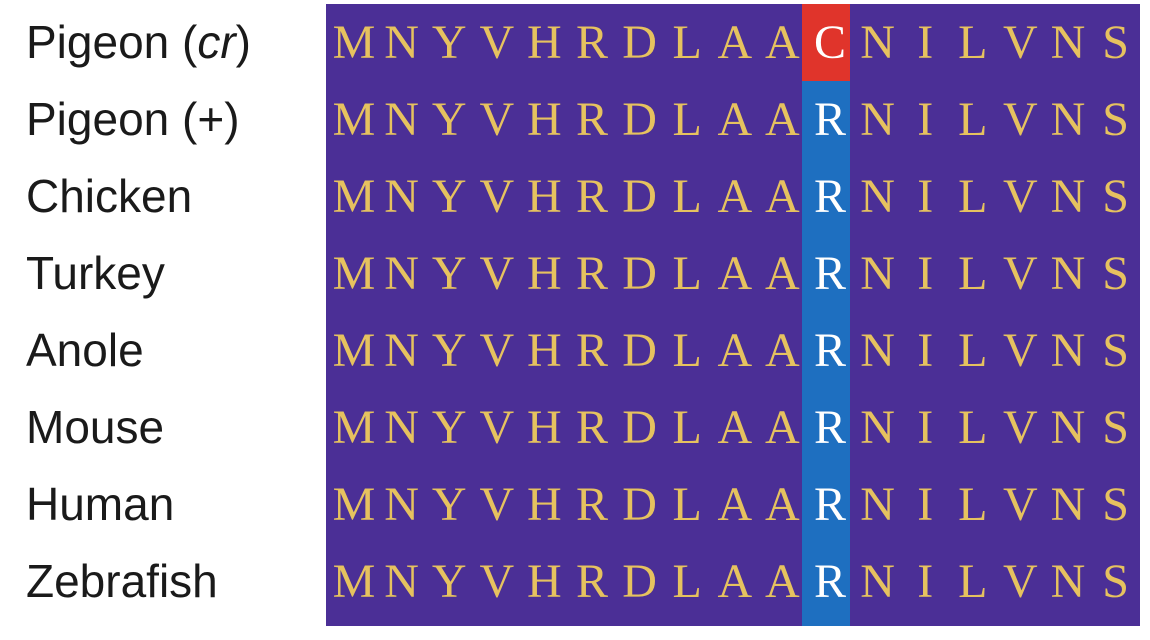  Describe the element at coordinates (95, 427) in the screenshot. I see `species-label: Mouse` at that location.